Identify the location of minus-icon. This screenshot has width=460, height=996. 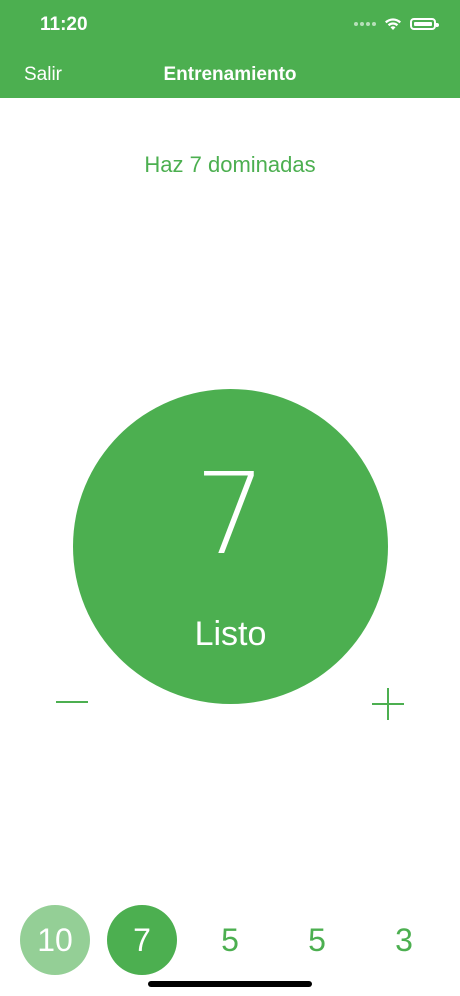
(72, 702).